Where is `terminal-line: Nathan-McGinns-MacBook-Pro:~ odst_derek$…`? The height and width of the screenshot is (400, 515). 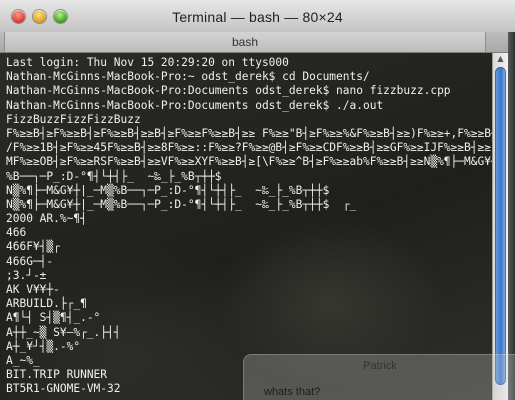 terminal-line: Nathan-McGinns-MacBook-Pro:~ odst_derek$… is located at coordinates (188, 77).